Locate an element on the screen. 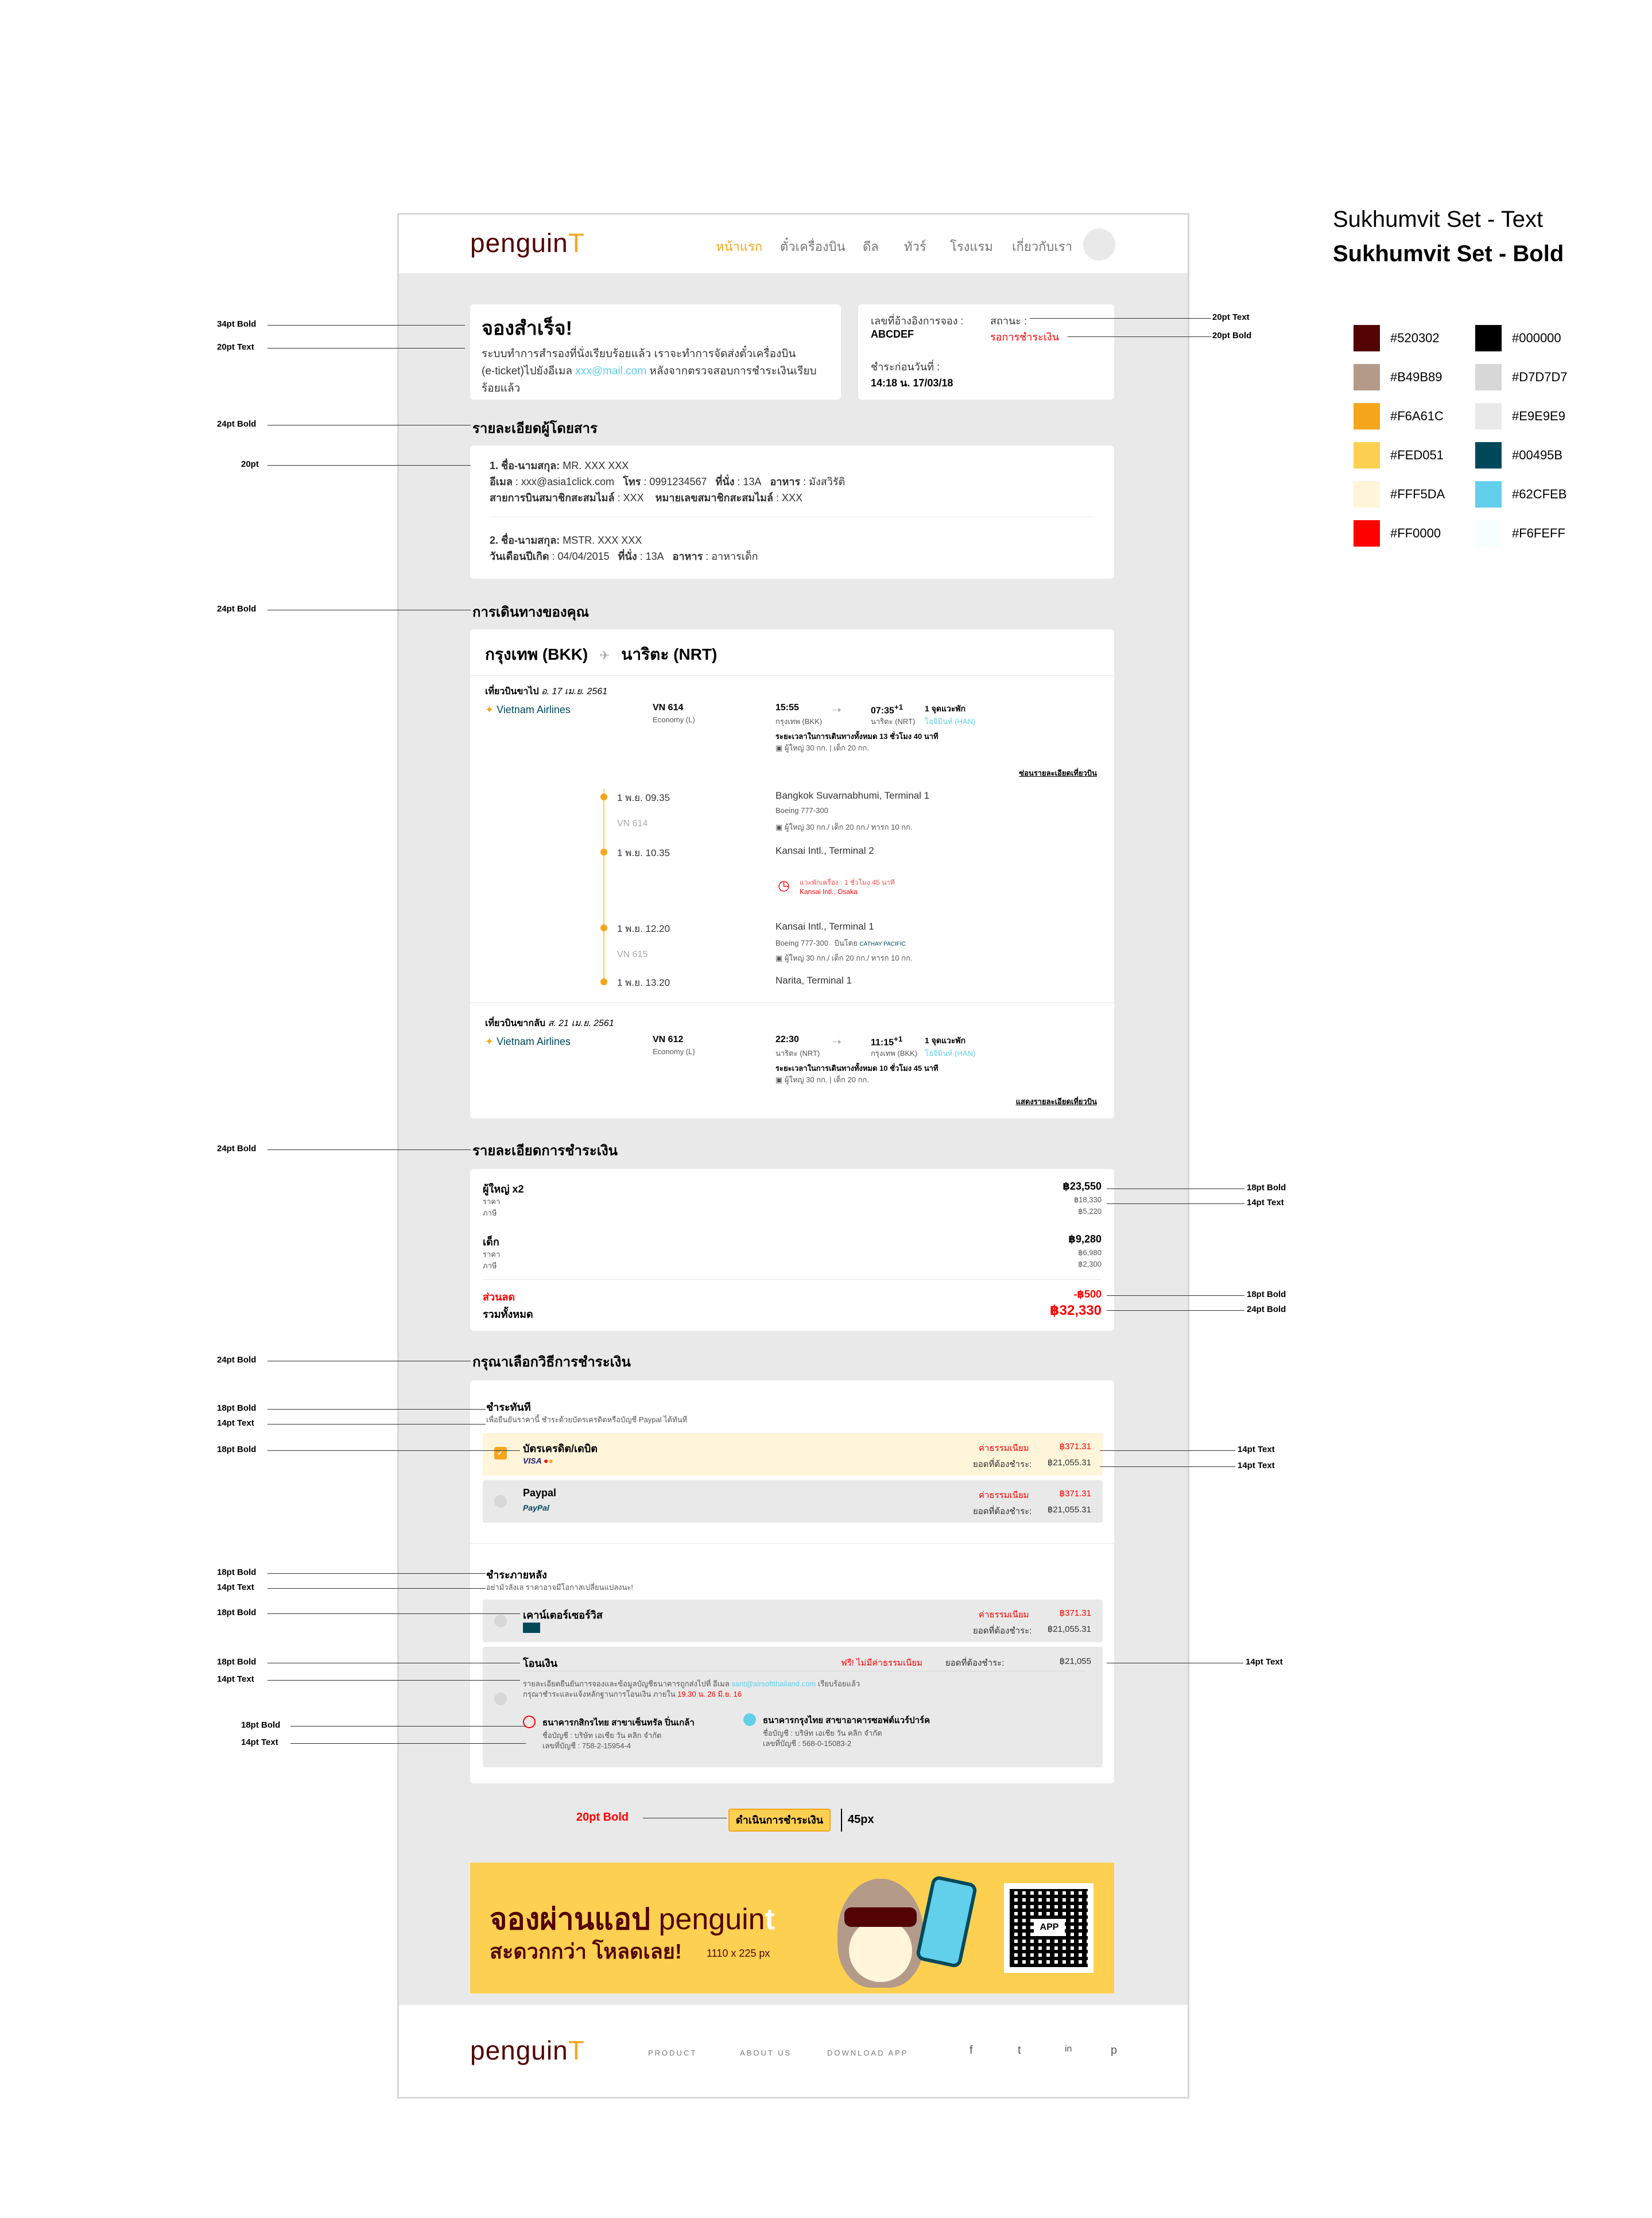 The height and width of the screenshot is (2218, 1652). hide-detail-link: ซ่อนรายละเอียดเที่ยวบิน is located at coordinates (1058, 773).